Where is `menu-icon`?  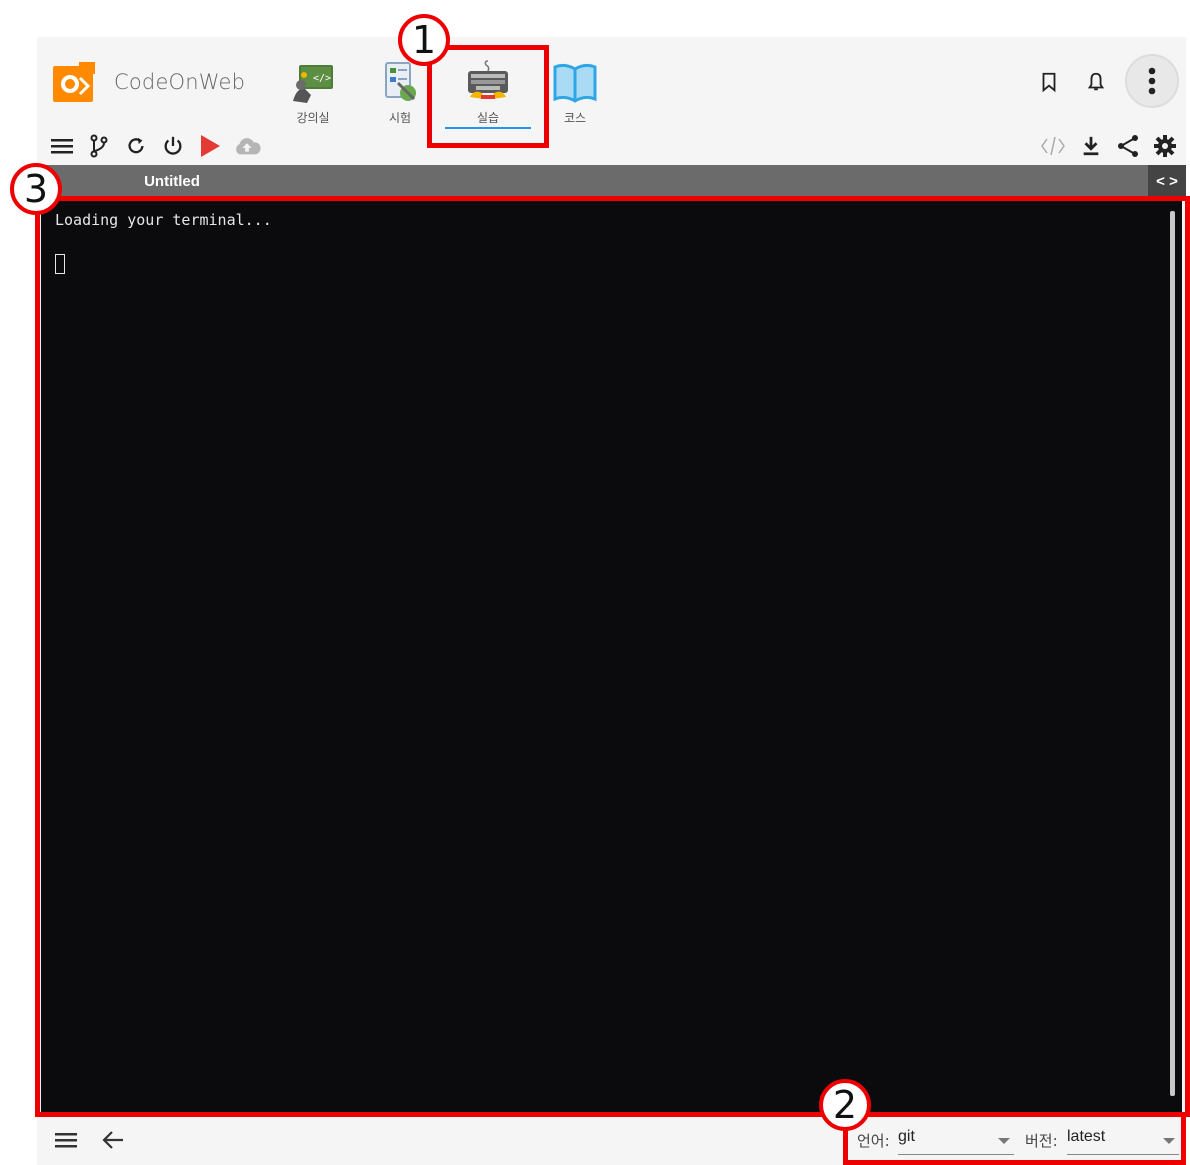 menu-icon is located at coordinates (62, 146).